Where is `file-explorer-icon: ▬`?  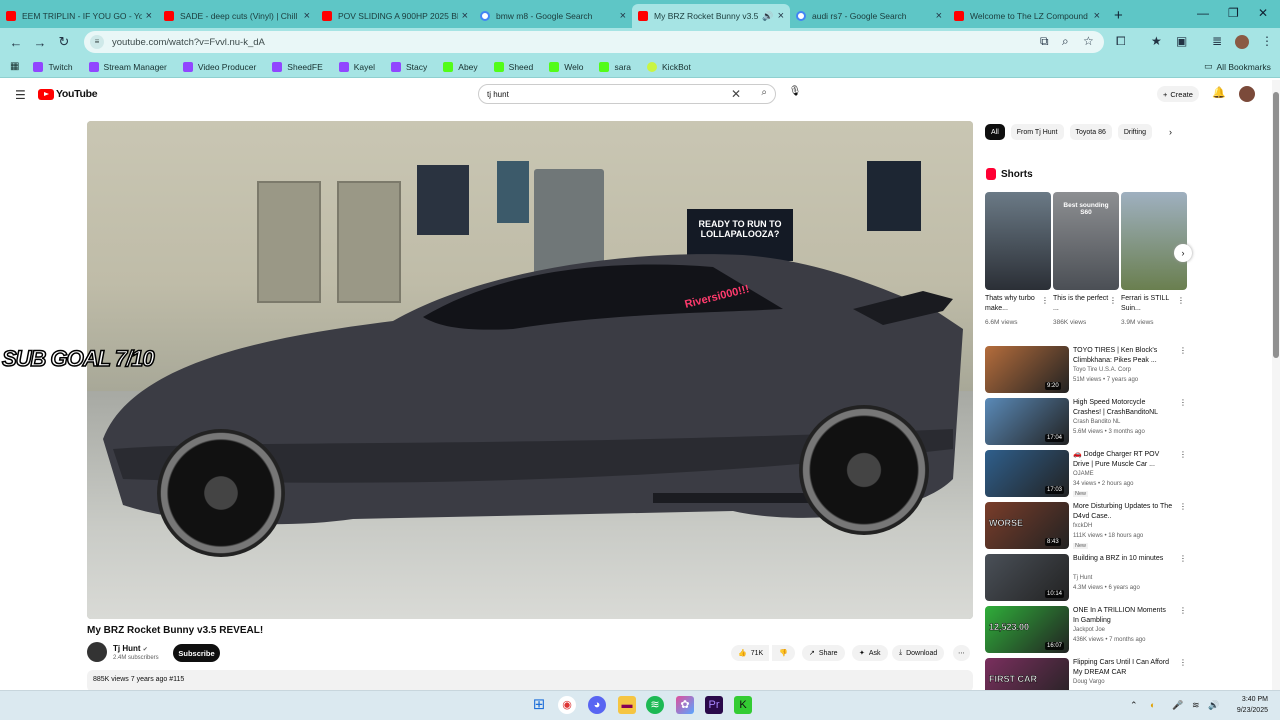
file-explorer-icon: ▬ is located at coordinates (627, 705).